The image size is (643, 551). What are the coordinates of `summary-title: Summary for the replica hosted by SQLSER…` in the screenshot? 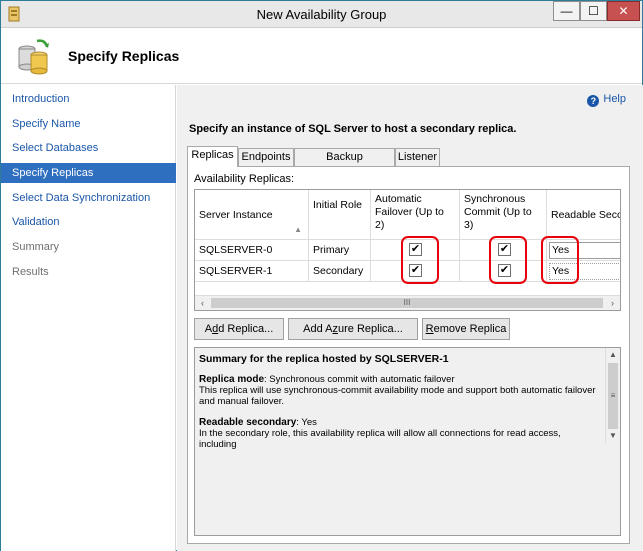 It's located at (324, 359).